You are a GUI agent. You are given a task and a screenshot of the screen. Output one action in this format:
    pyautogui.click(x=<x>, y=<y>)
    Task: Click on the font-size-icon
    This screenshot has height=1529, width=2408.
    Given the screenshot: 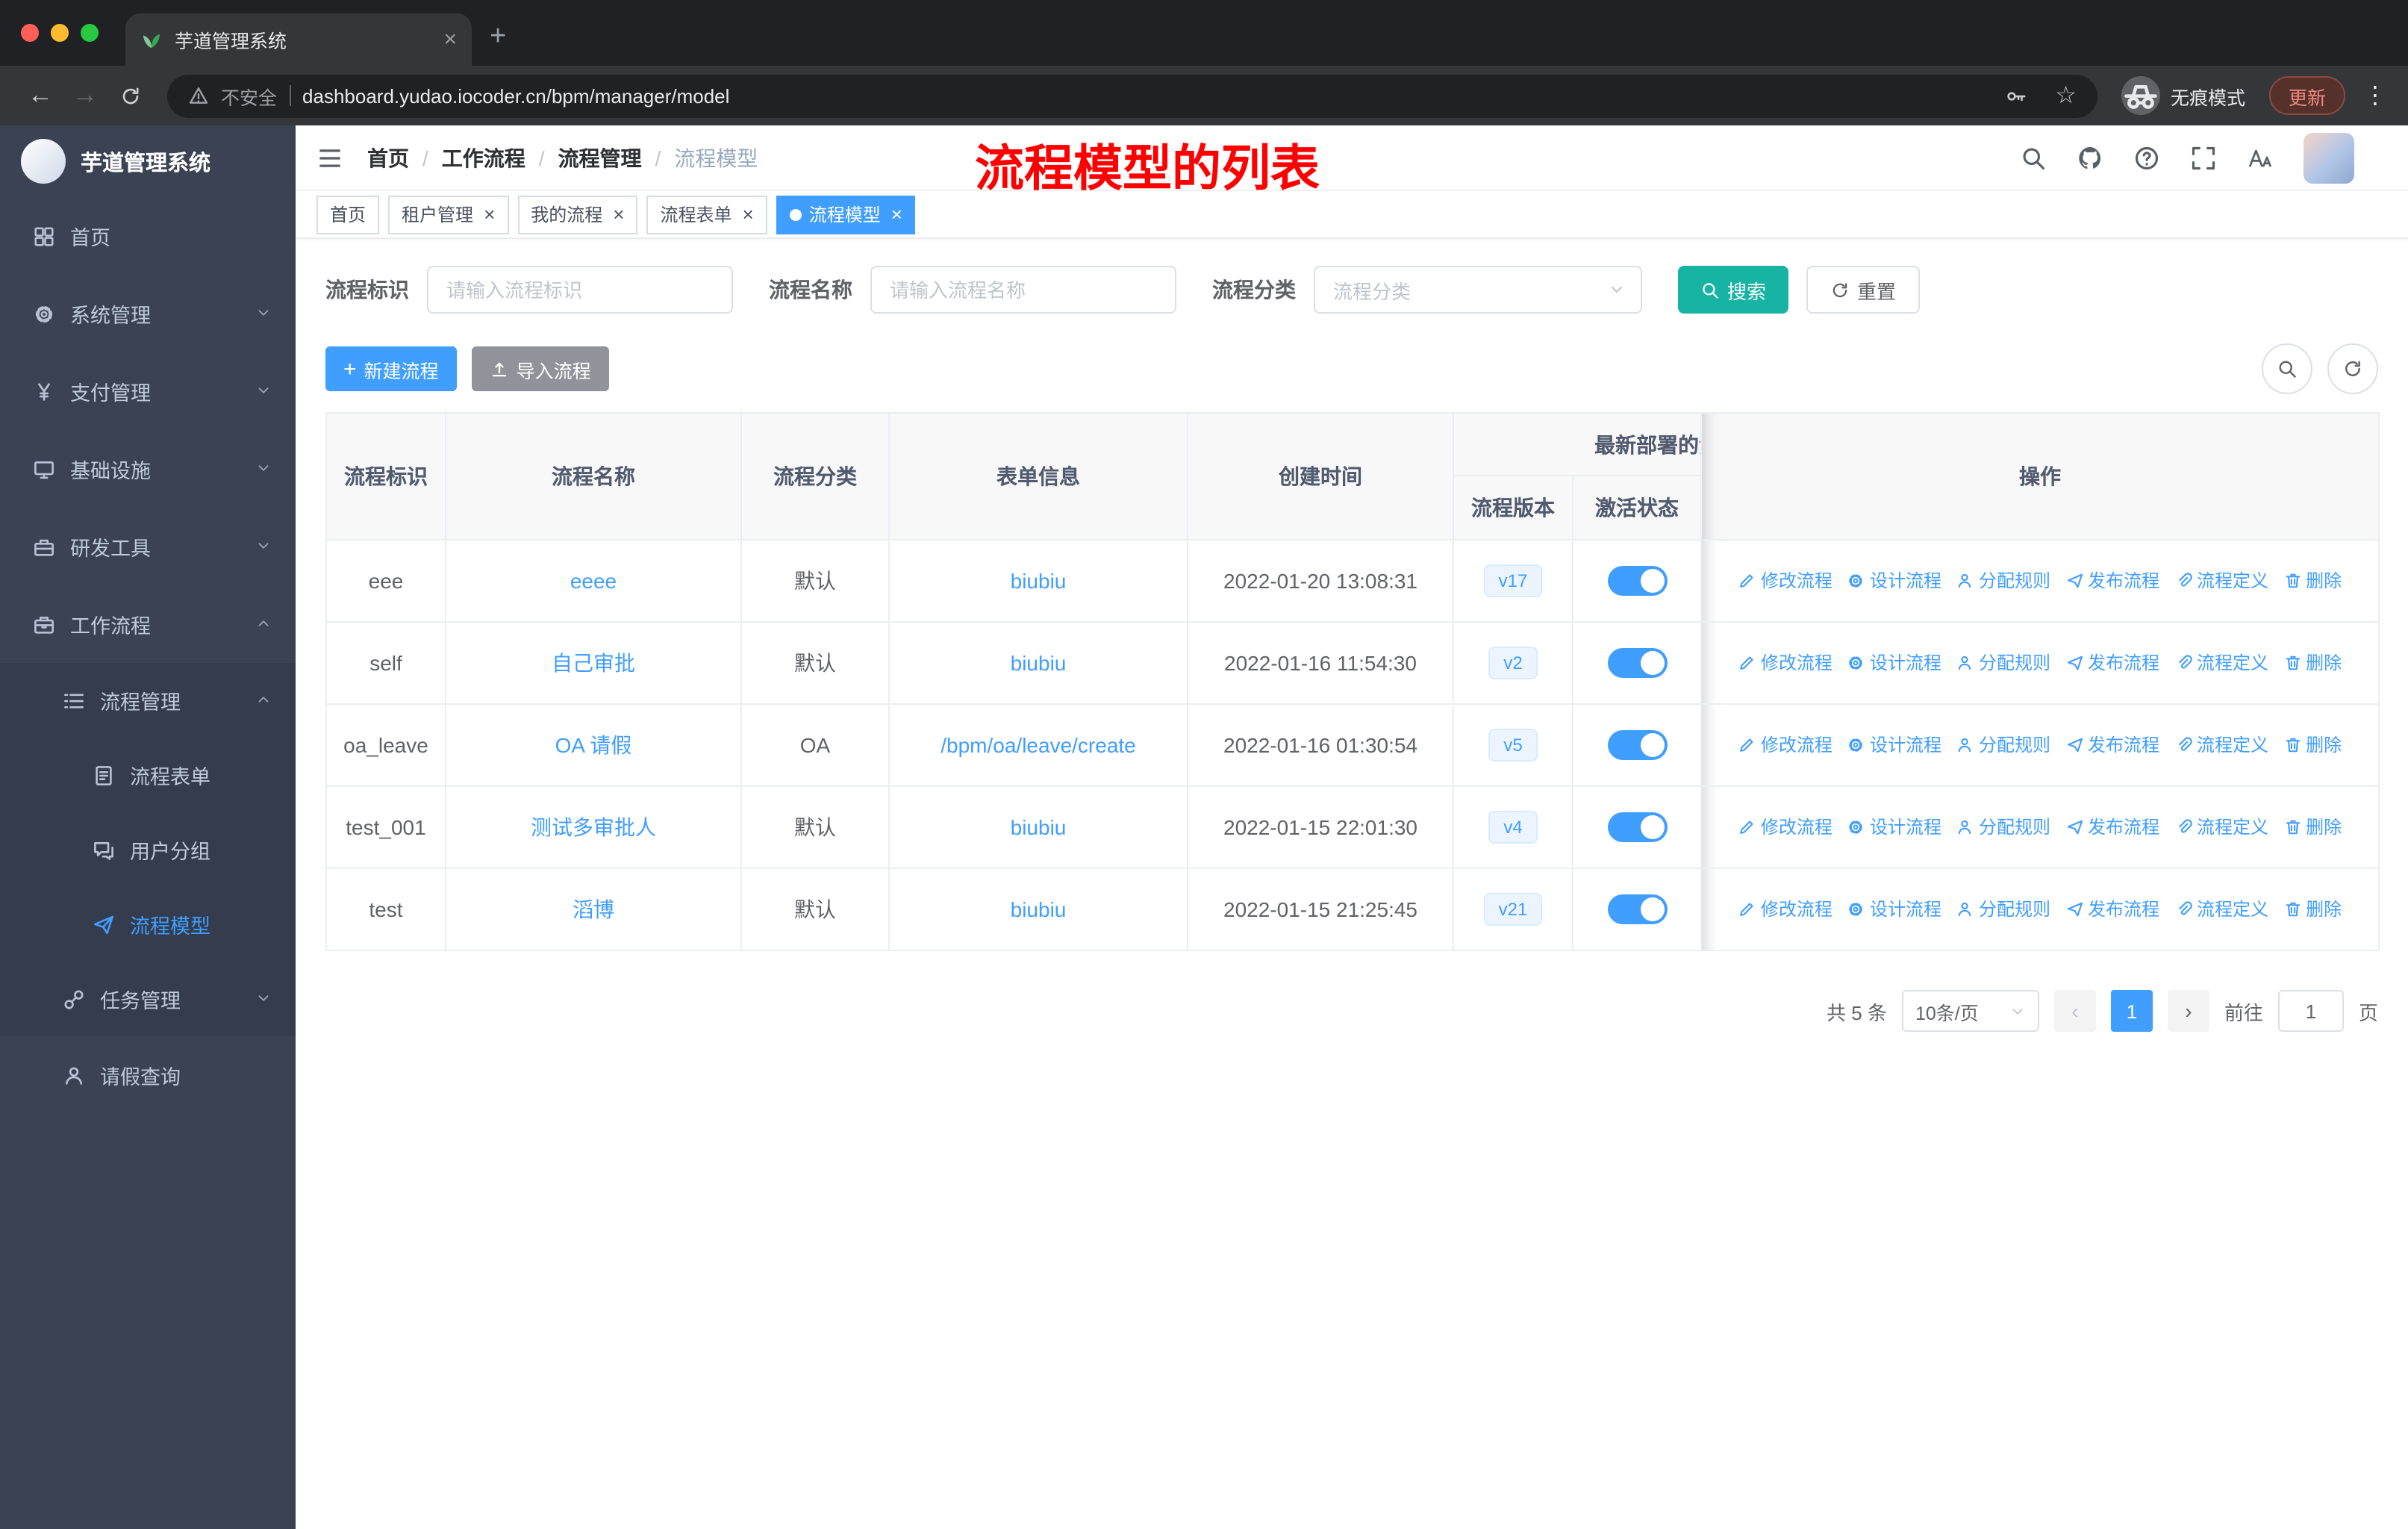 What is the action you would take?
    pyautogui.click(x=2260, y=157)
    